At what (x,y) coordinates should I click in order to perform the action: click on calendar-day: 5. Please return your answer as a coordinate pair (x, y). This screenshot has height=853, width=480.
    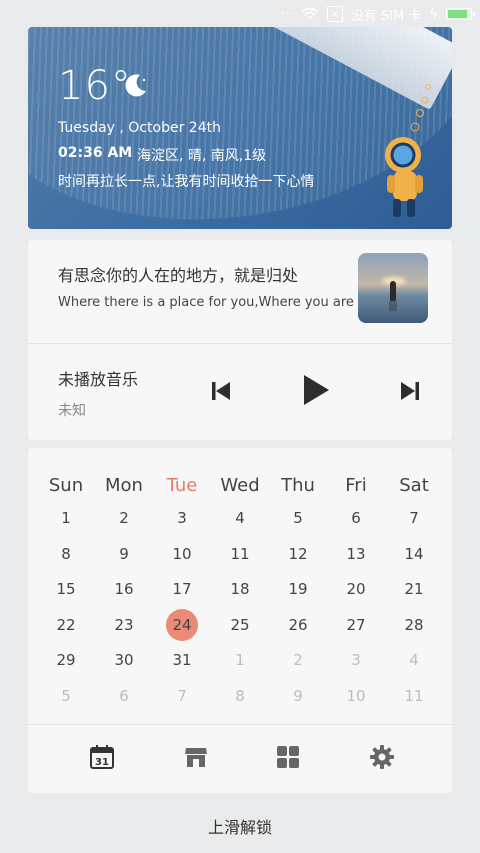
    Looking at the image, I should click on (298, 518).